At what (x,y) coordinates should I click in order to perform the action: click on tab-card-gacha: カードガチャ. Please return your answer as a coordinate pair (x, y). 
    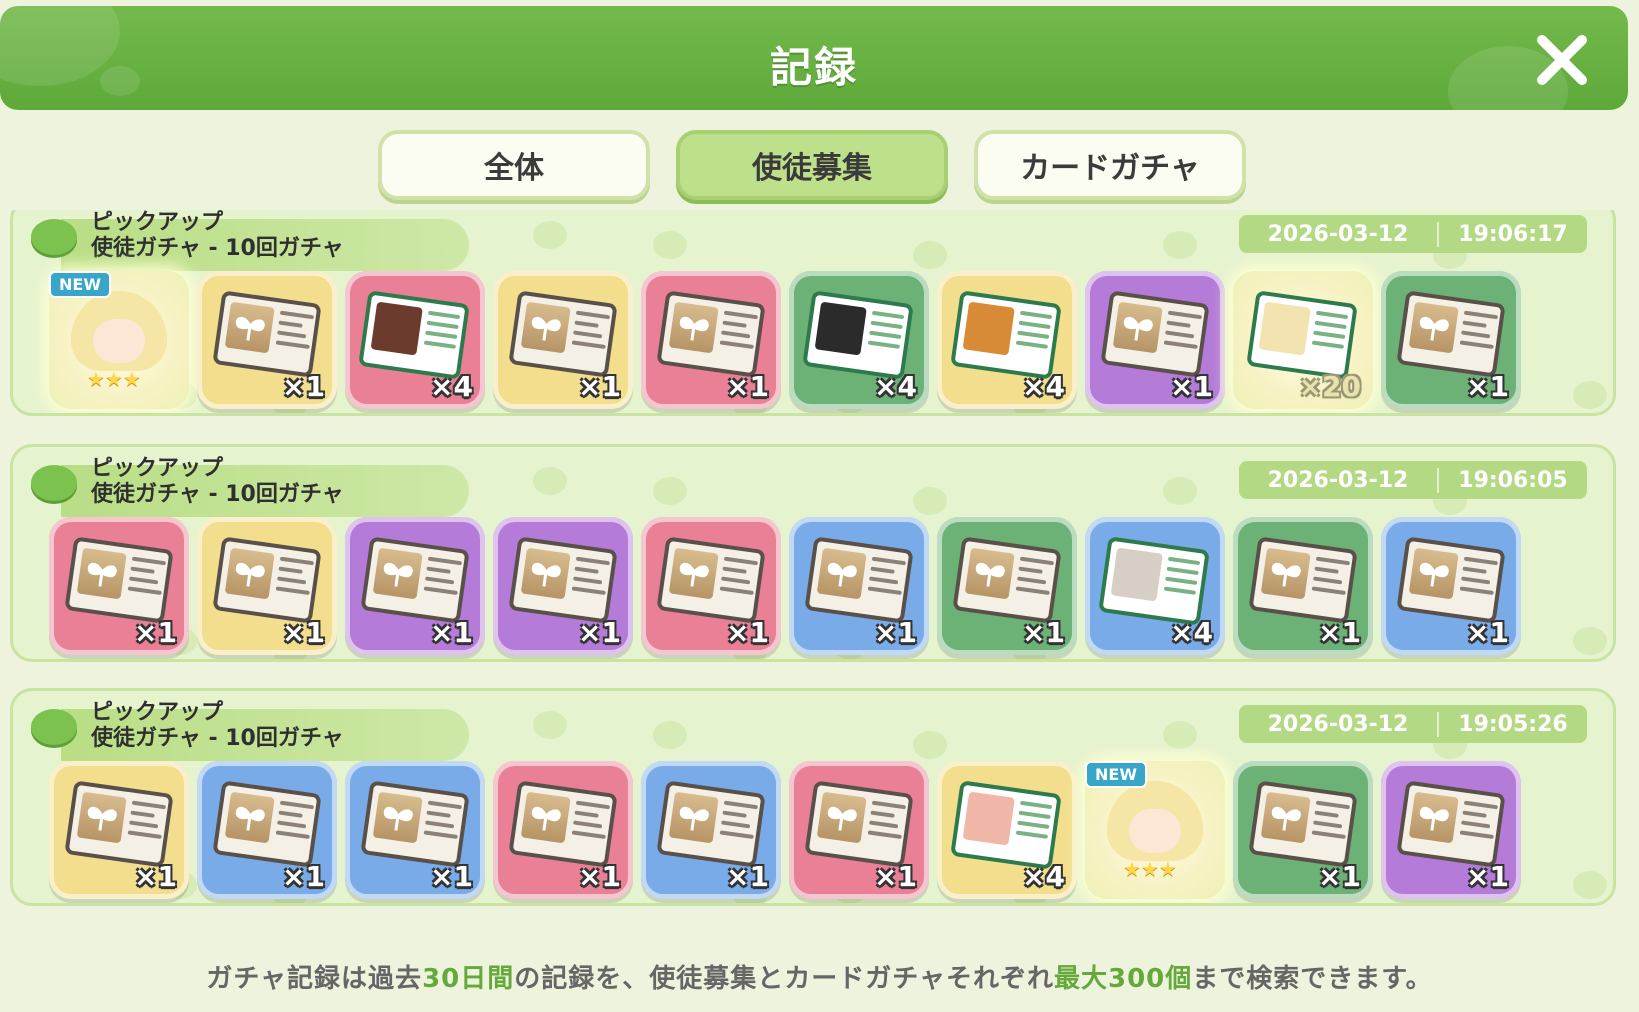
    Looking at the image, I should click on (1110, 165).